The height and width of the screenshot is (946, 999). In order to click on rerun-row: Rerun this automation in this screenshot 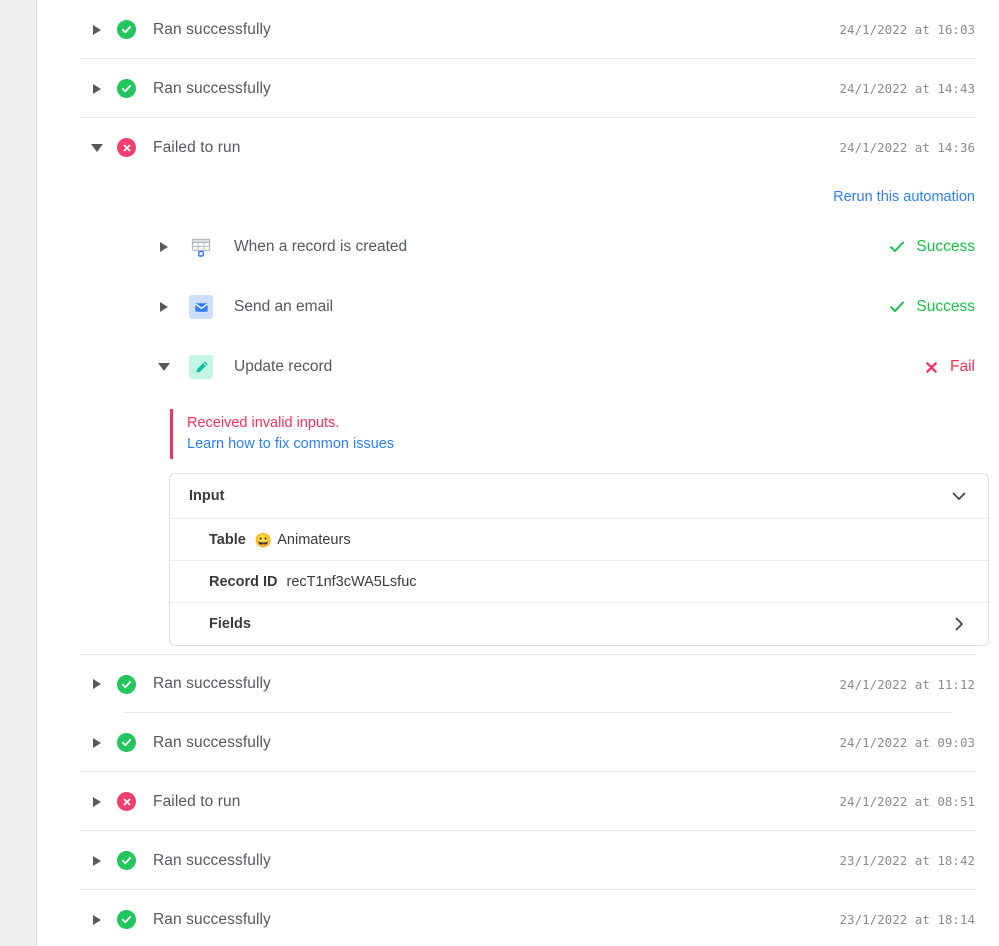, I will do `click(518, 197)`.